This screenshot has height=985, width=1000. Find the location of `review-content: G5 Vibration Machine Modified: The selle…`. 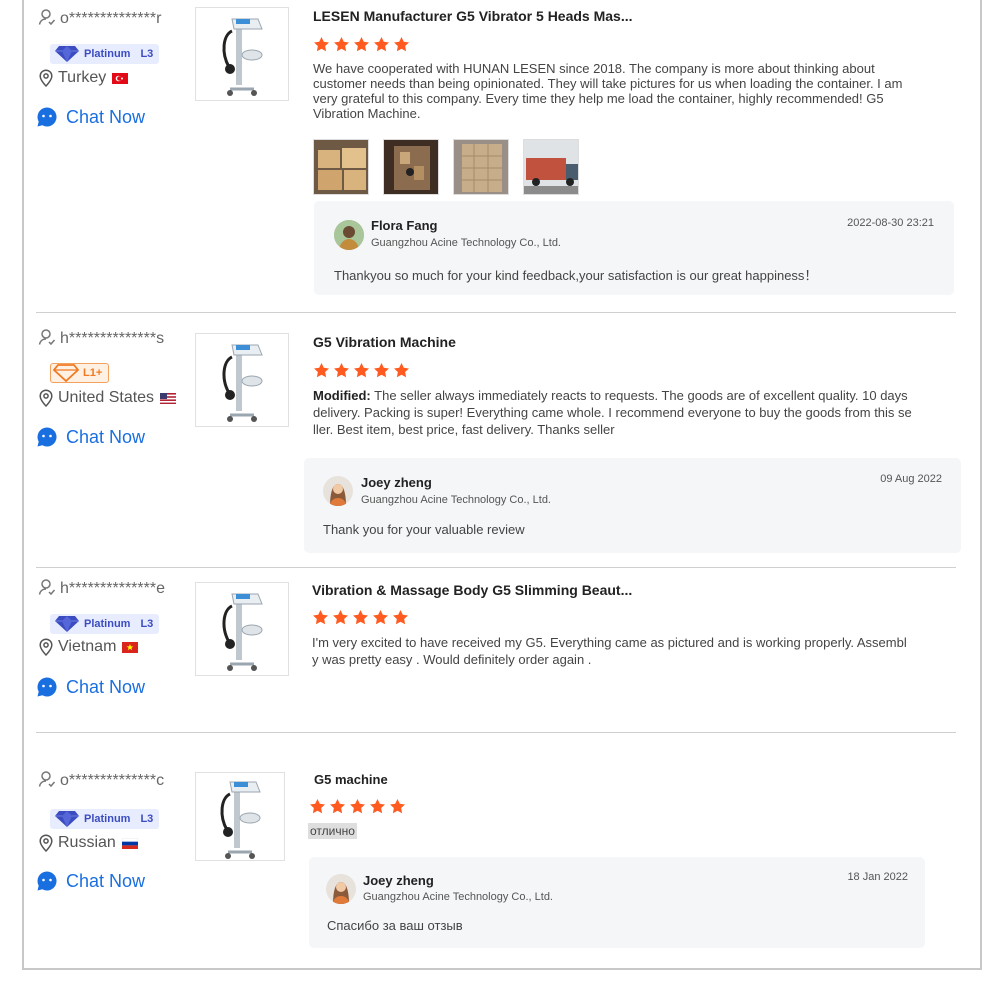

review-content: G5 Vibration Machine Modified: The selle… is located at coordinates (633, 386).